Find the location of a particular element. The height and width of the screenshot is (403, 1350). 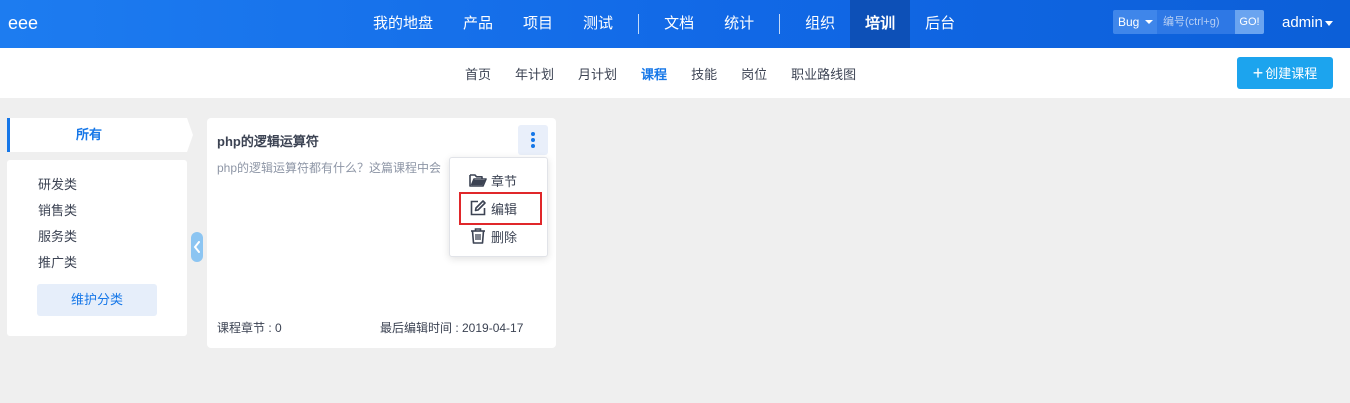

category-item-service: 服务类 is located at coordinates (57, 238).